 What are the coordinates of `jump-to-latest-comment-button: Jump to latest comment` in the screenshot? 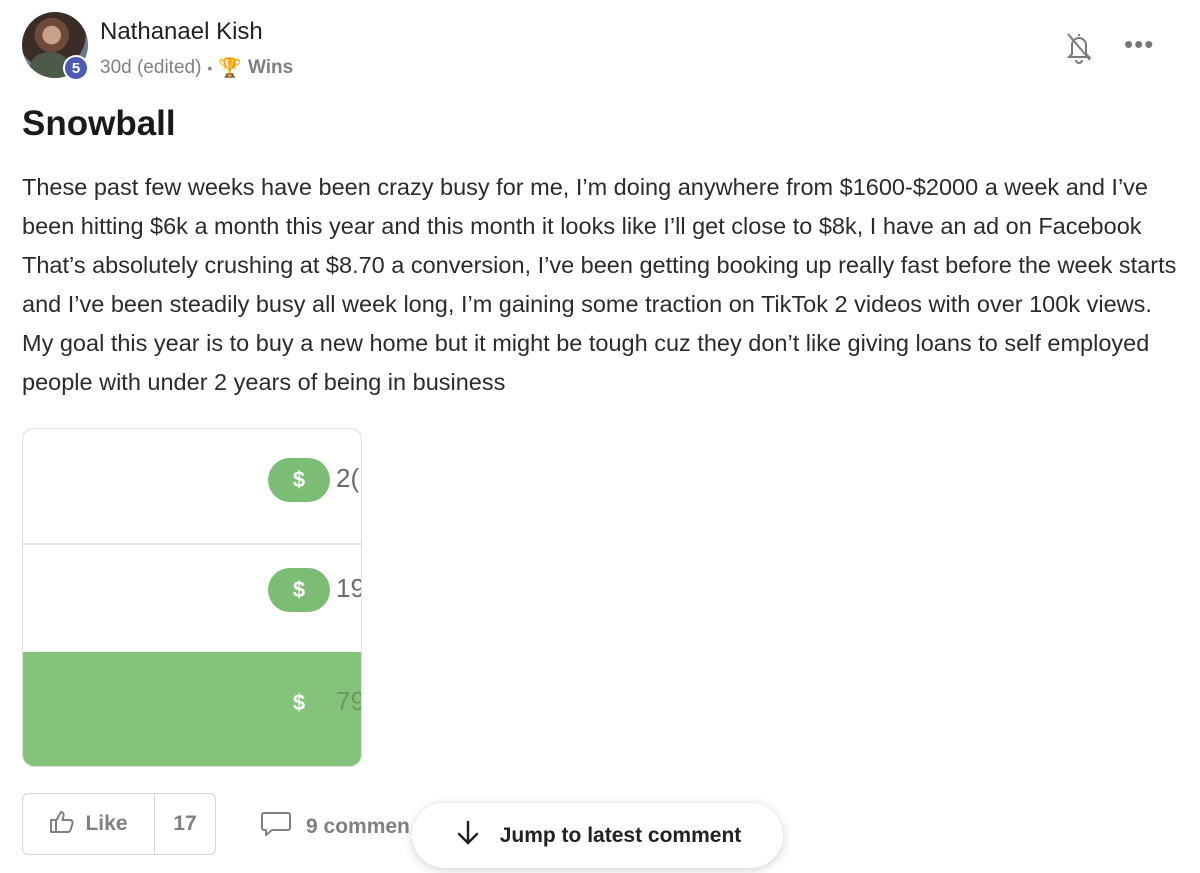 It's located at (597, 835).